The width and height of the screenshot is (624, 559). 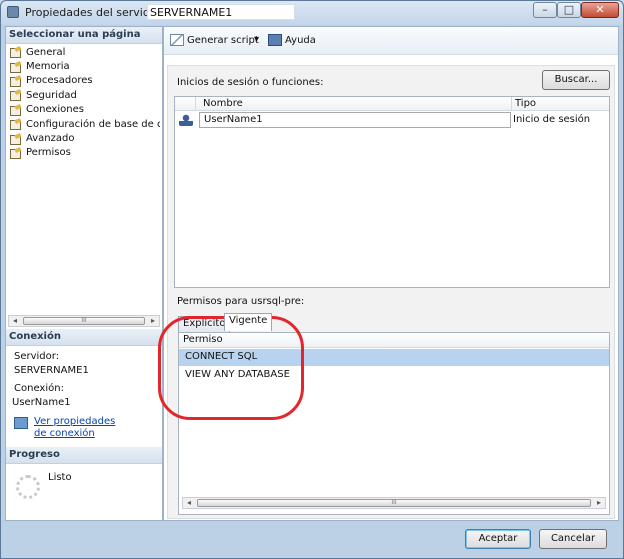 I want to click on logins-label: Inicios de sesión o funciones:, so click(x=250, y=82).